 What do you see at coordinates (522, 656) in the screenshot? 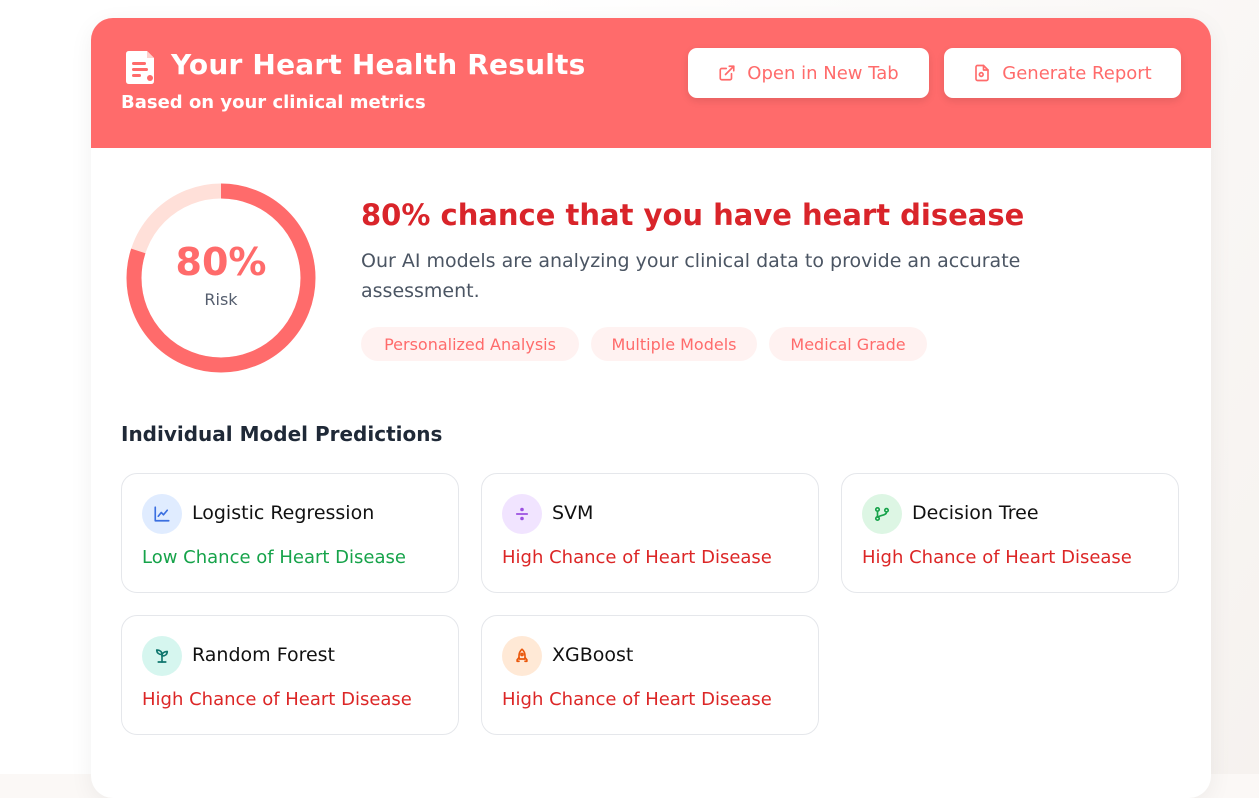
I see `rocket-icon` at bounding box center [522, 656].